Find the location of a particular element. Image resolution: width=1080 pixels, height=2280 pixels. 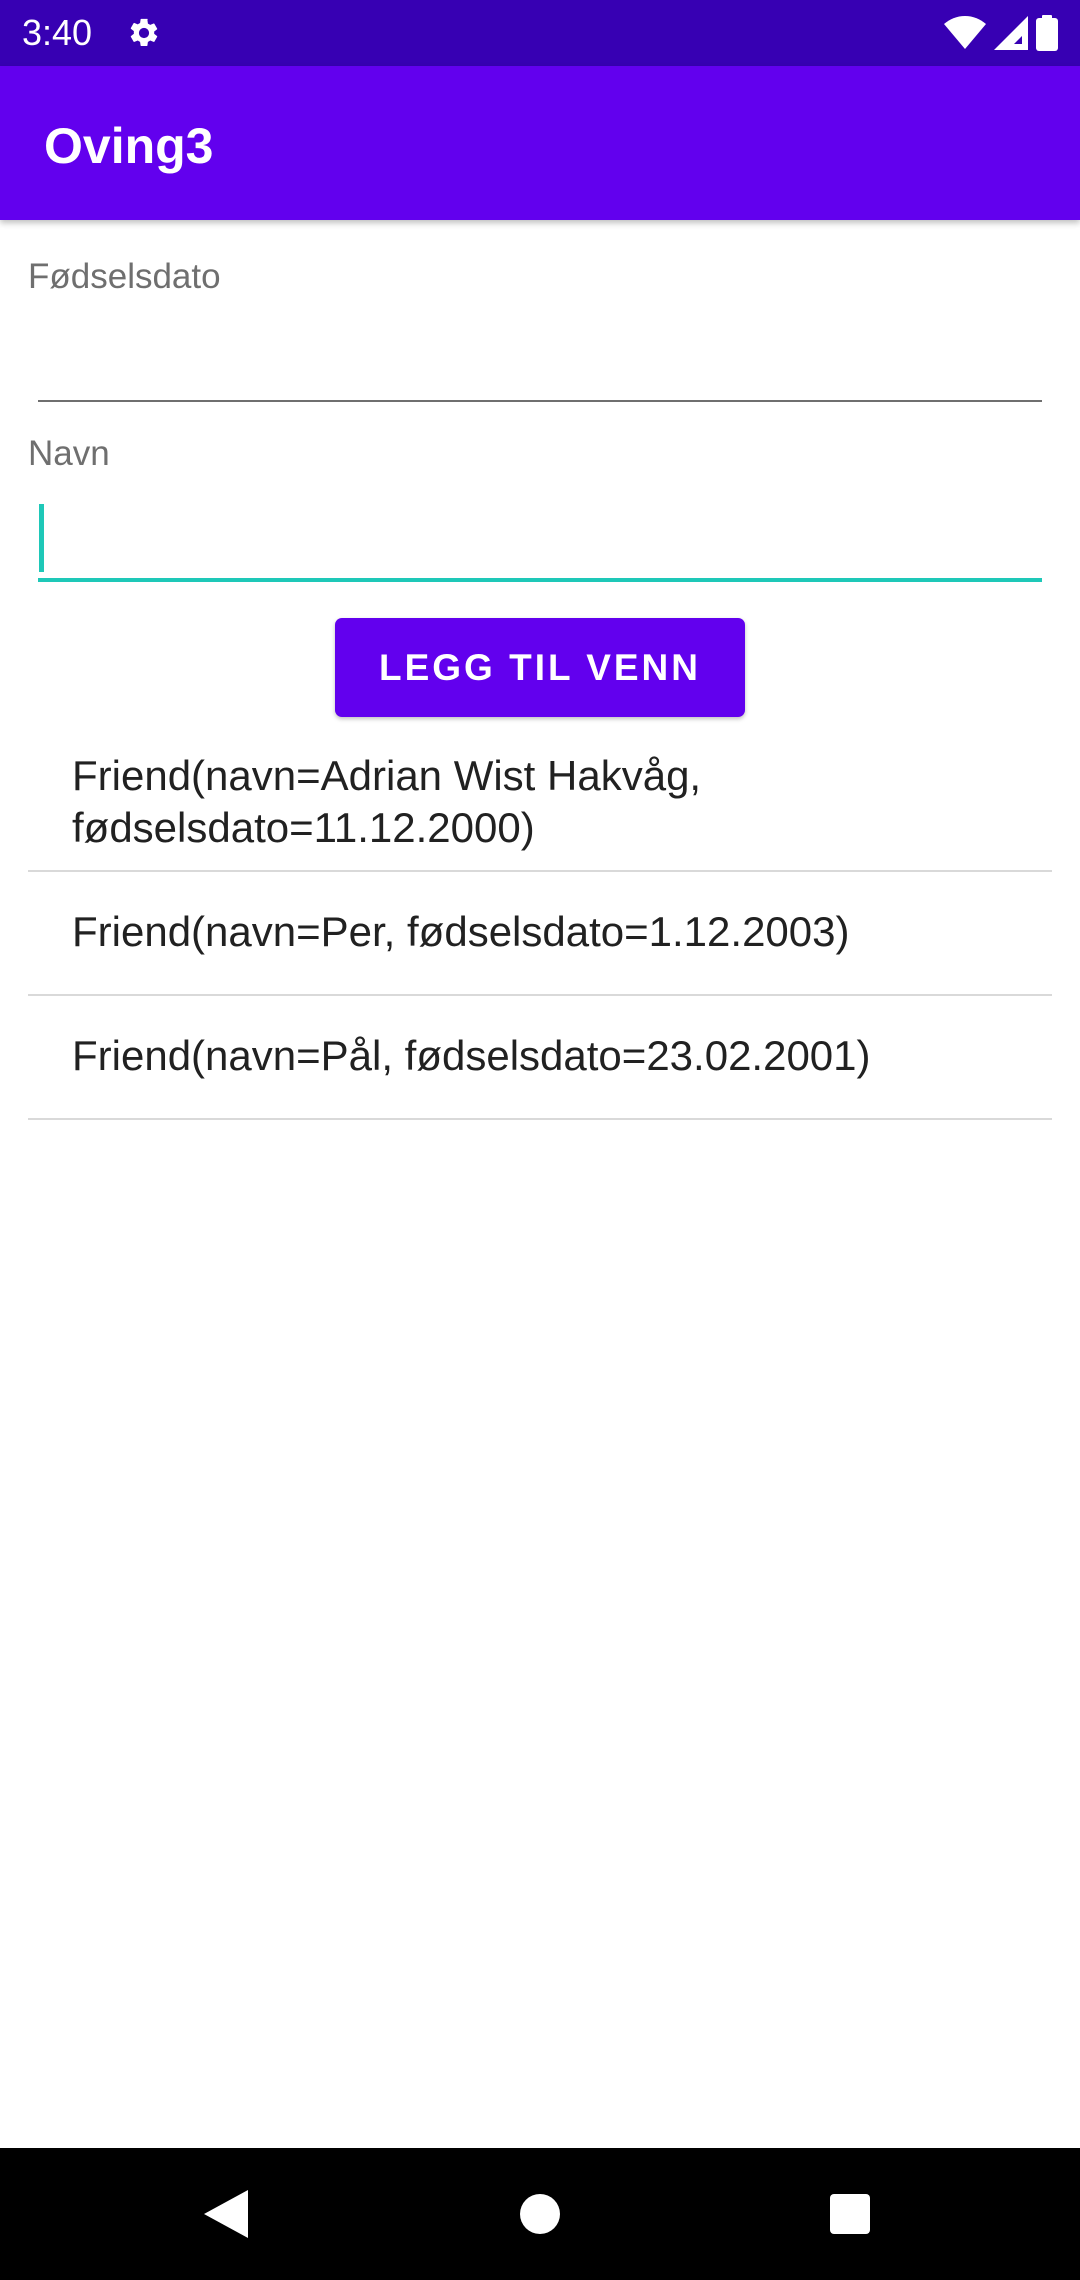

list-item-text: Friend(navn=Pål, fødselsdato=23.02.2001) is located at coordinates (471, 1055).